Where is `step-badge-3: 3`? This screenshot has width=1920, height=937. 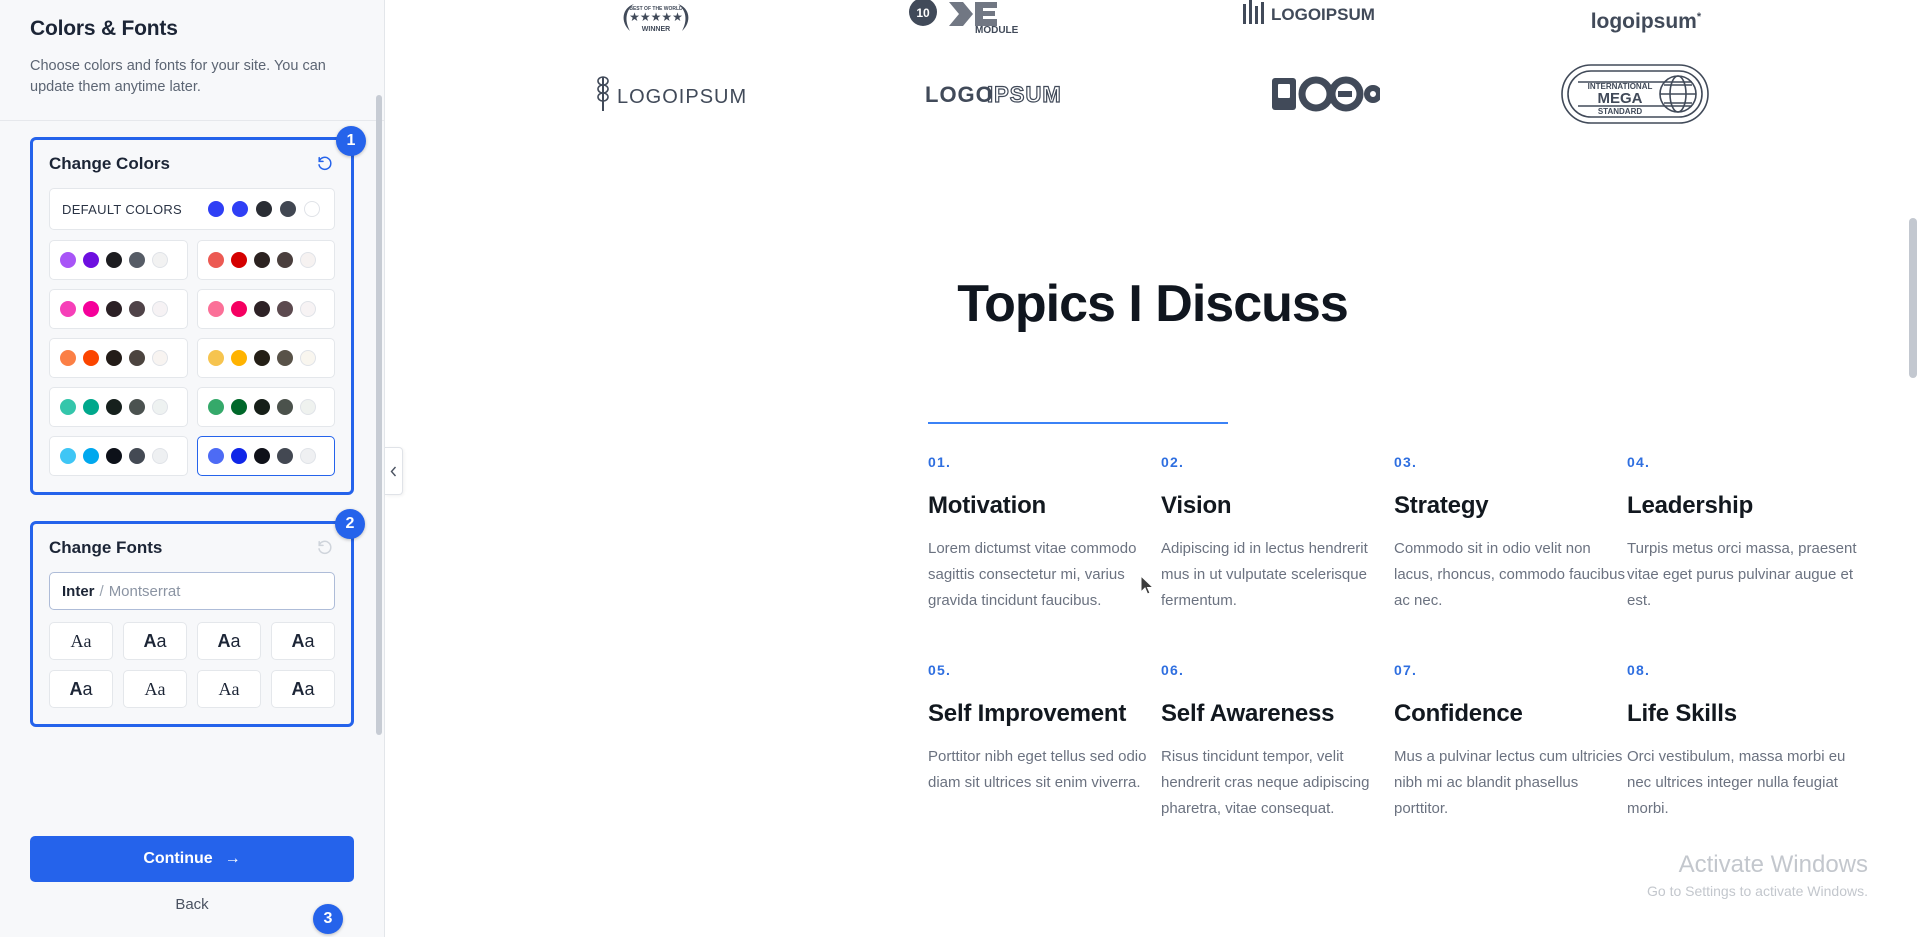 step-badge-3: 3 is located at coordinates (328, 919).